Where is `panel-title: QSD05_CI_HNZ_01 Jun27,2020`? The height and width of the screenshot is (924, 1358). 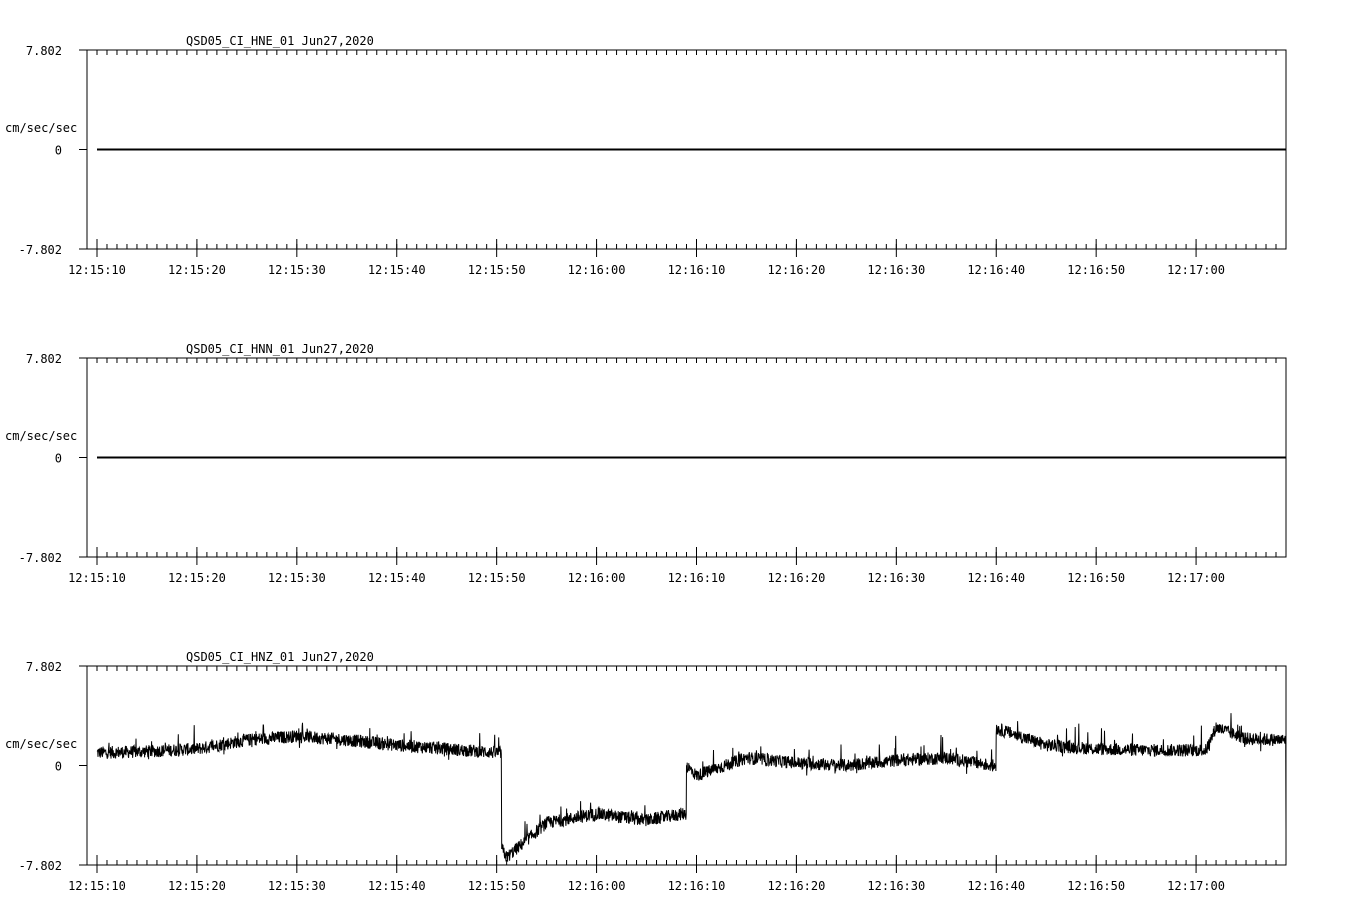 panel-title: QSD05_CI_HNZ_01 Jun27,2020 is located at coordinates (280, 657).